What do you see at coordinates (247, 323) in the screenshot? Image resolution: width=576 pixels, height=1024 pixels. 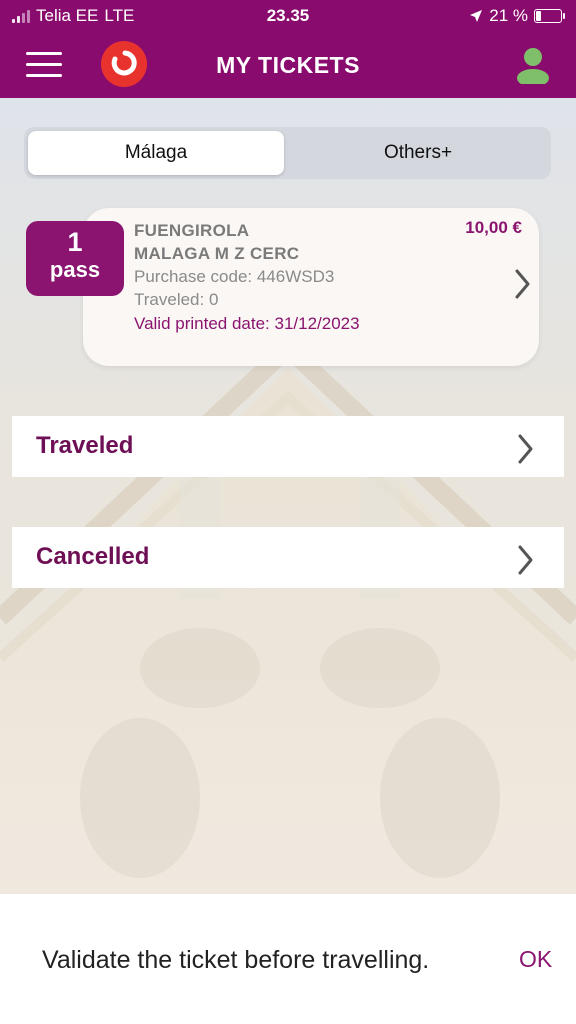 I see `ticket-valid-date: Valid printed date: 31/12/2023` at bounding box center [247, 323].